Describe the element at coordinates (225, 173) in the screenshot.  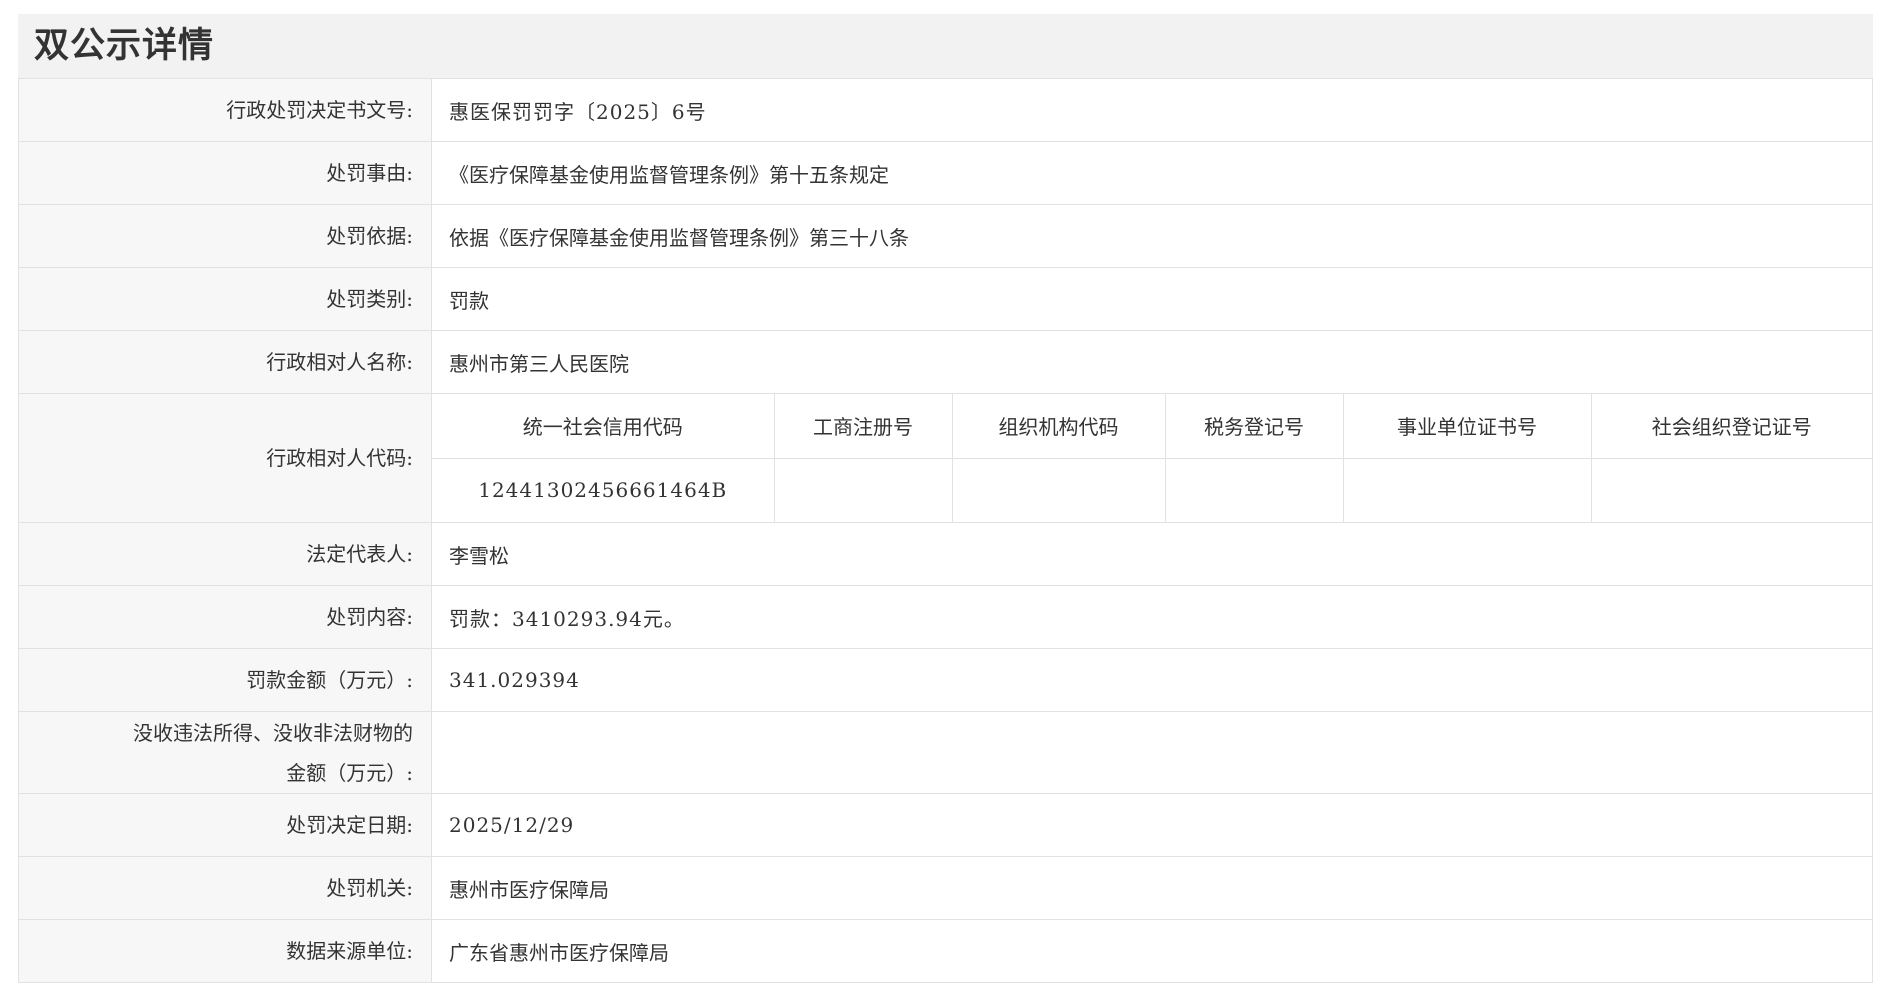
I see `label-reason: 处罚事由:` at that location.